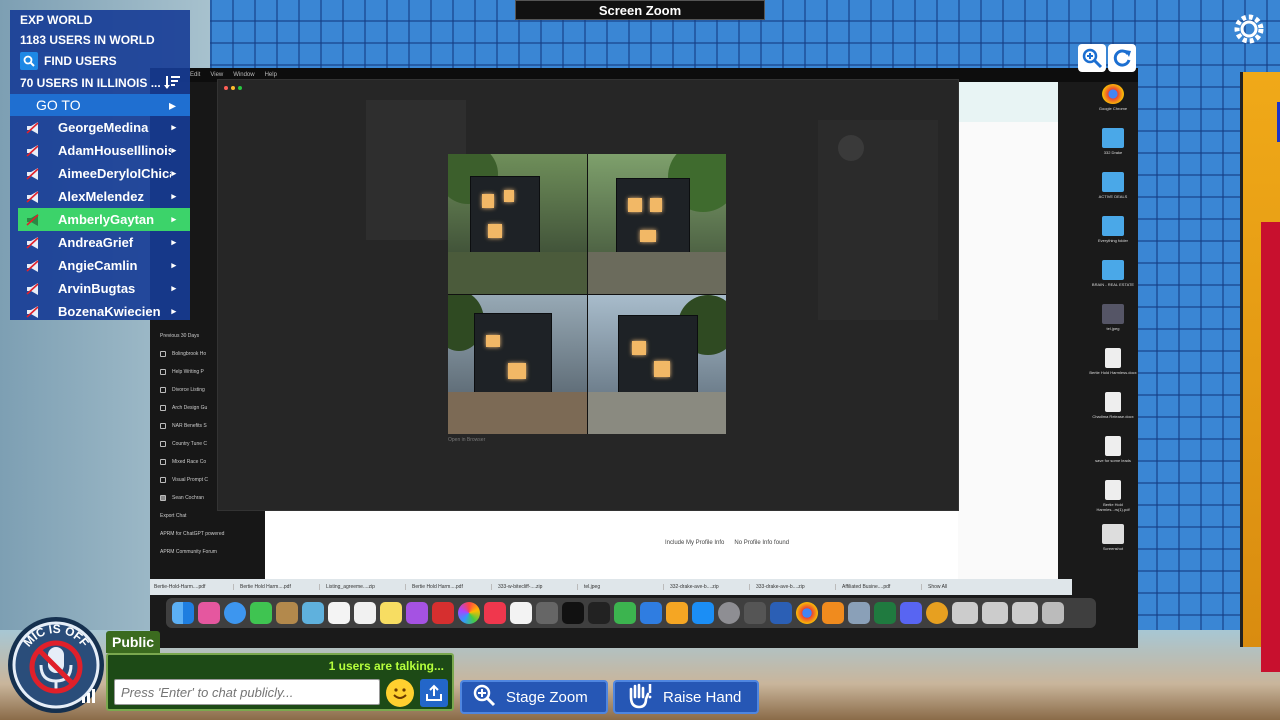  Describe the element at coordinates (183, 613) in the screenshot. I see `finder-icon` at that location.